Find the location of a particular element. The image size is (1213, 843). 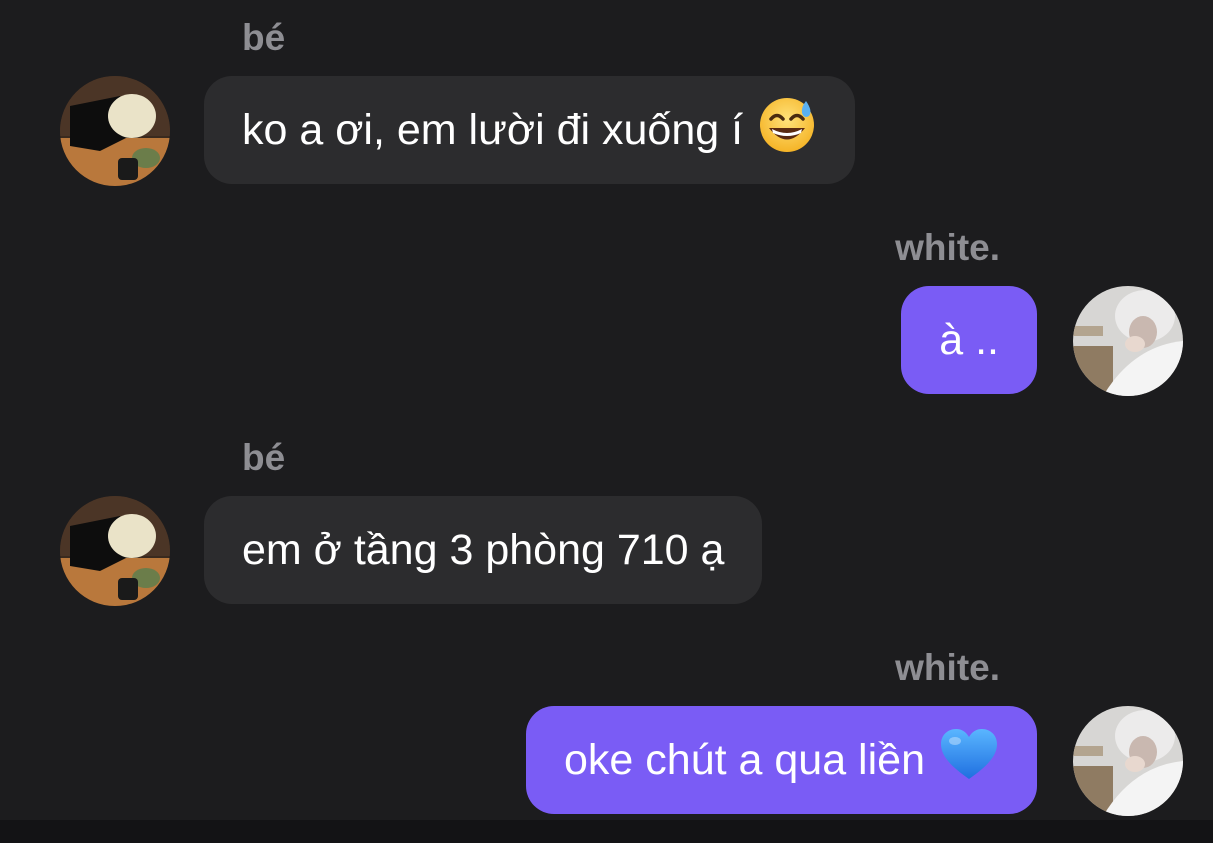

message-text: em ở tầng 3 phòng 710 ạ is located at coordinates (483, 549).